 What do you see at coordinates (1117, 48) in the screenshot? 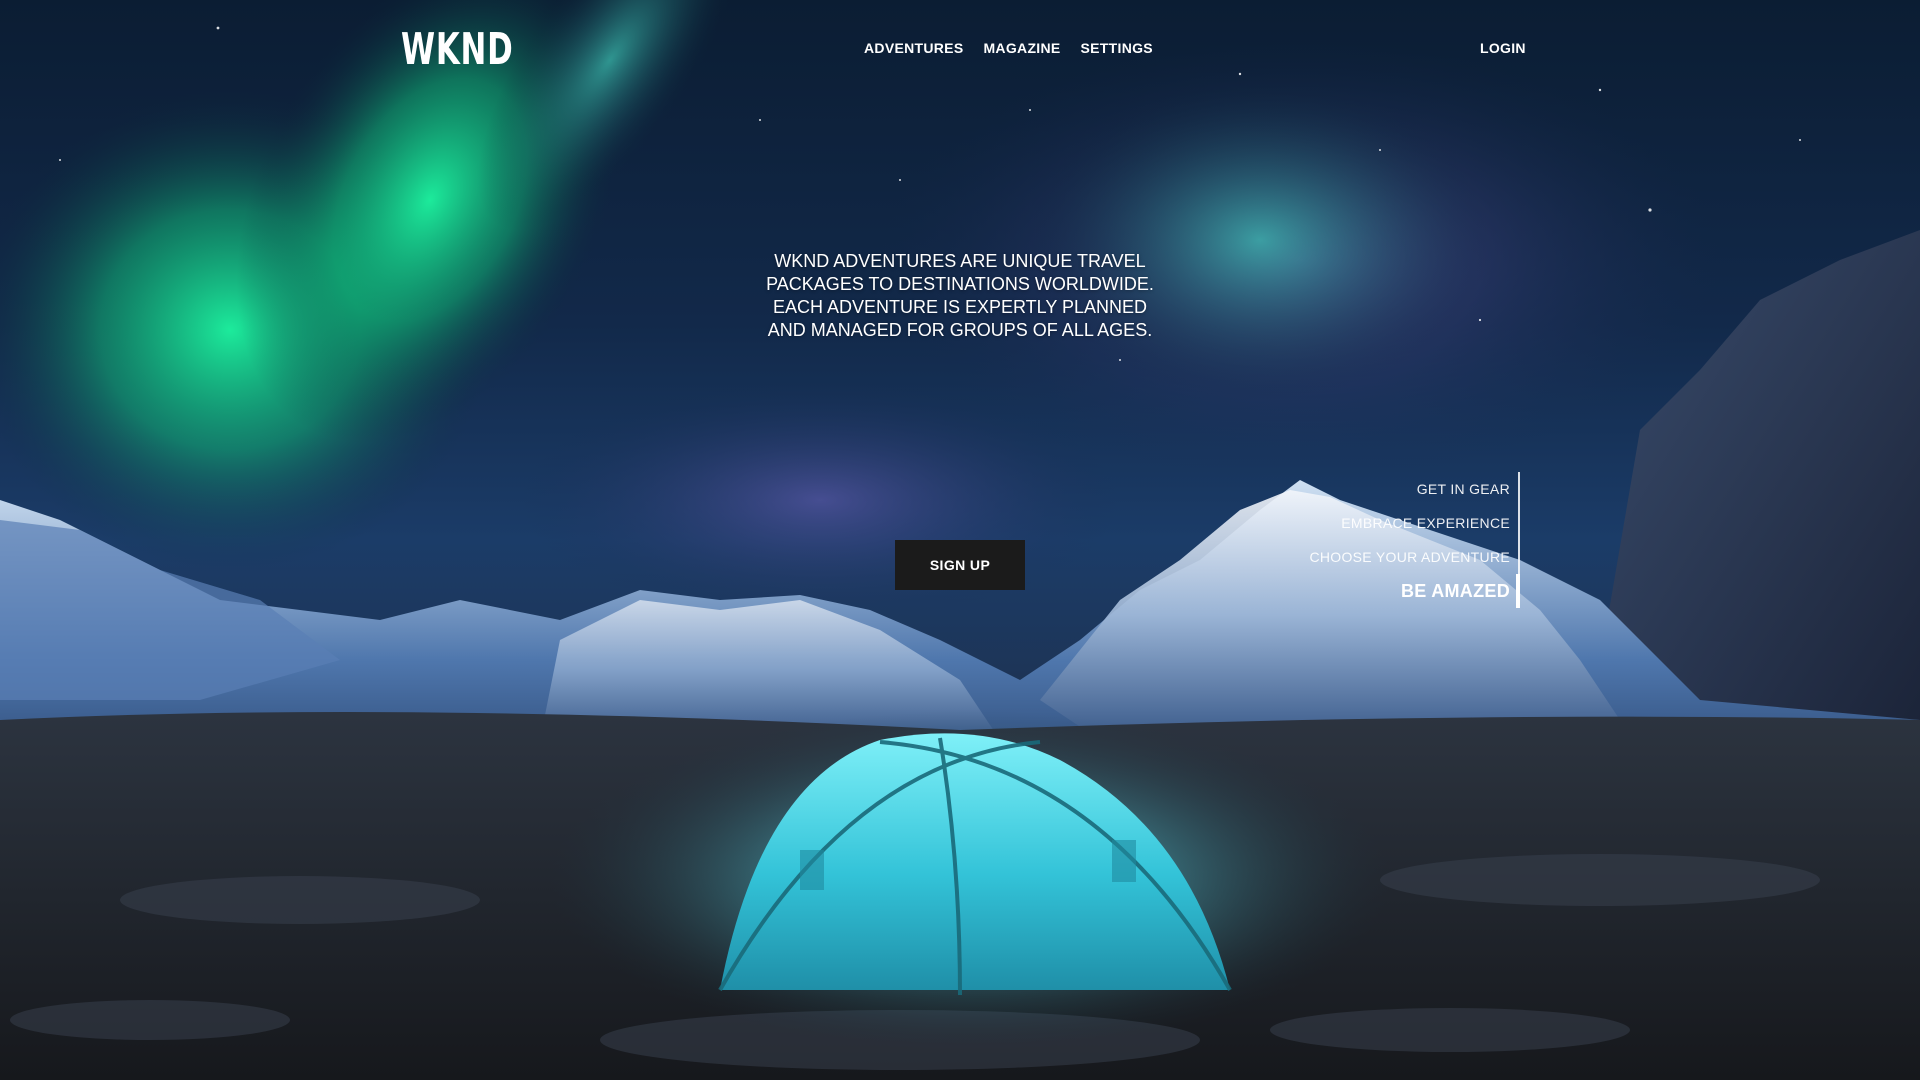
I see `nav-link-settings: SETTINGS` at bounding box center [1117, 48].